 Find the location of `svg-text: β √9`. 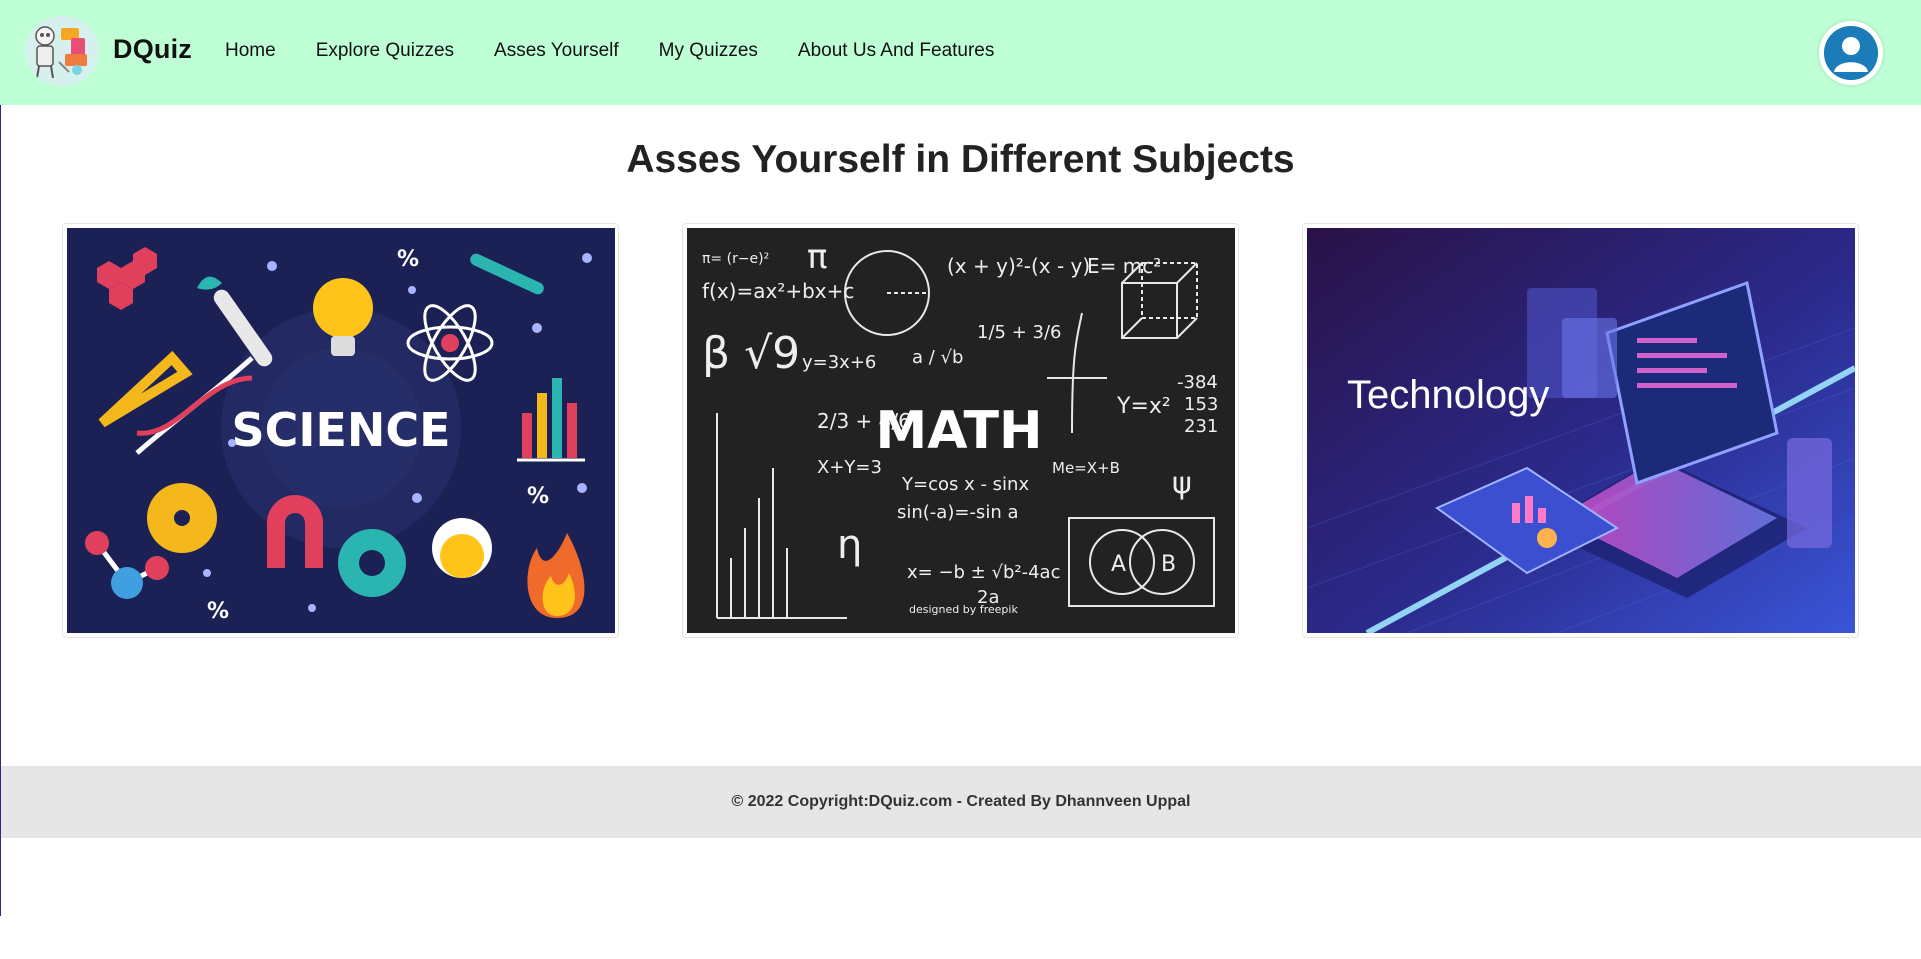

svg-text: β √9 is located at coordinates (751, 353).